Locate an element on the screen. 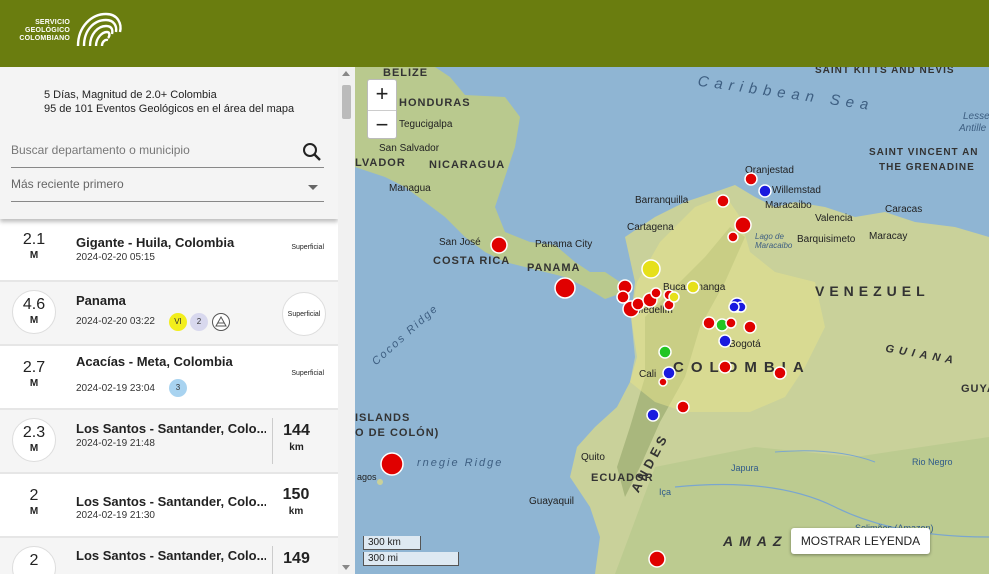 This screenshot has width=989, height=574. label-san-salvador: San Salvador is located at coordinates (409, 148).